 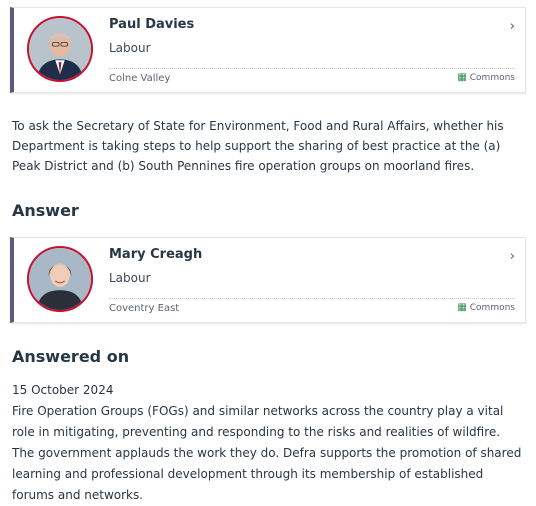 What do you see at coordinates (140, 78) in the screenshot?
I see `member-constituency: Colne Valley` at bounding box center [140, 78].